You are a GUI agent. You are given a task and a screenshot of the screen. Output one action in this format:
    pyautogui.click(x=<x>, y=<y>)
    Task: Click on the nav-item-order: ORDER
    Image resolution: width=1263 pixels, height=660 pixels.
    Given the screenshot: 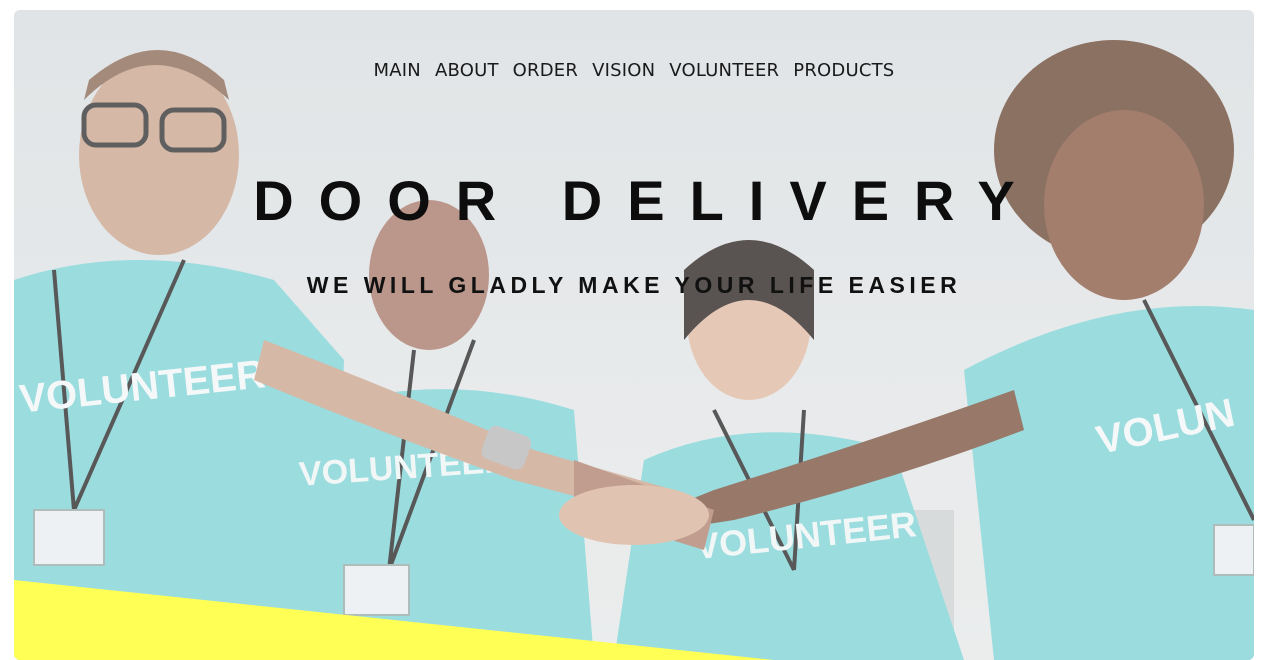 What is the action you would take?
    pyautogui.click(x=545, y=70)
    